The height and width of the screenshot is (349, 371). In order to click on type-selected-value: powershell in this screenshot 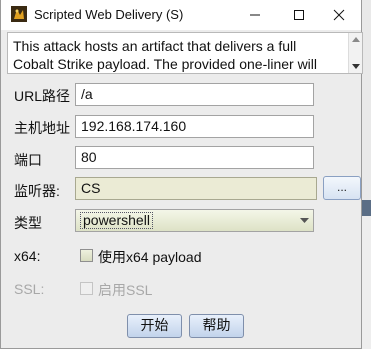, I will do `click(116, 220)`.